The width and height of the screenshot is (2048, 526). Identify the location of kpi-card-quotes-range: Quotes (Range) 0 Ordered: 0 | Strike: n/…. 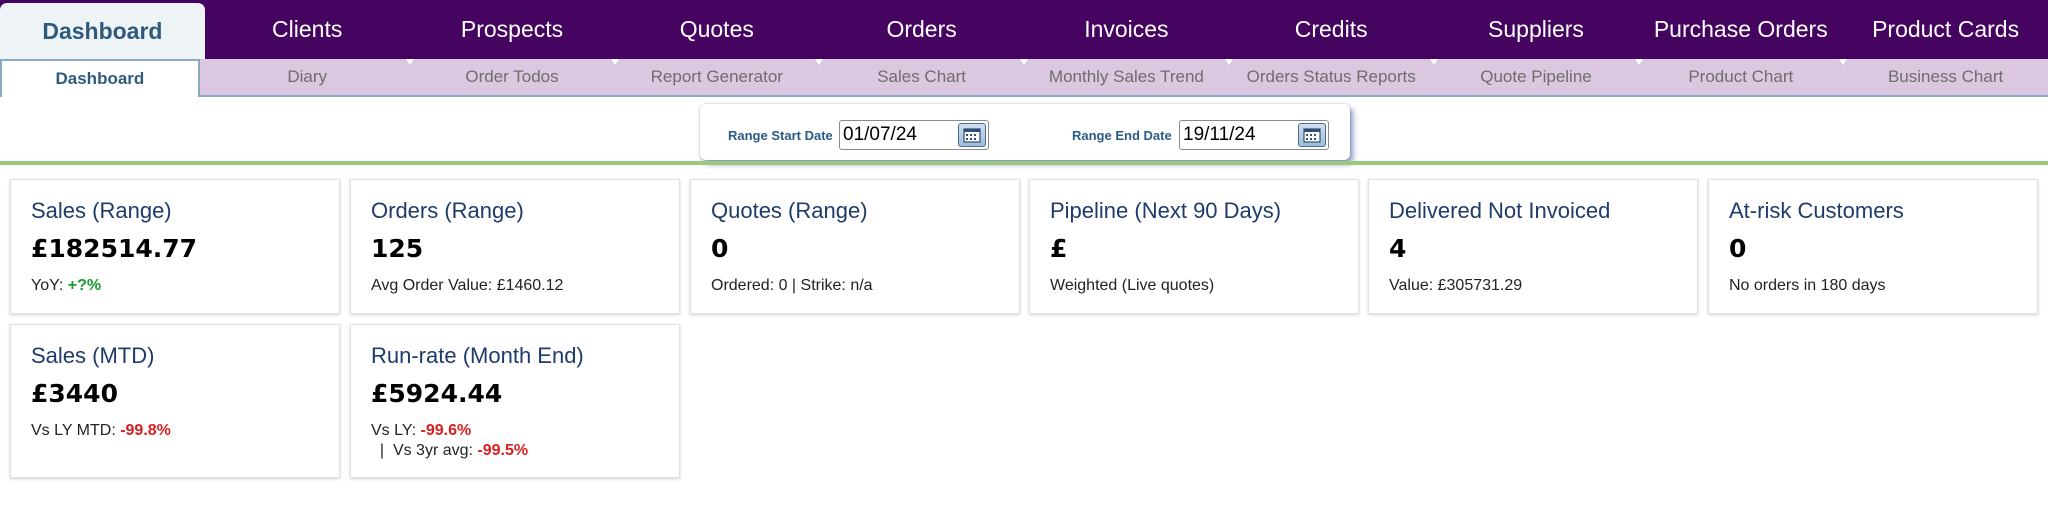
(855, 246).